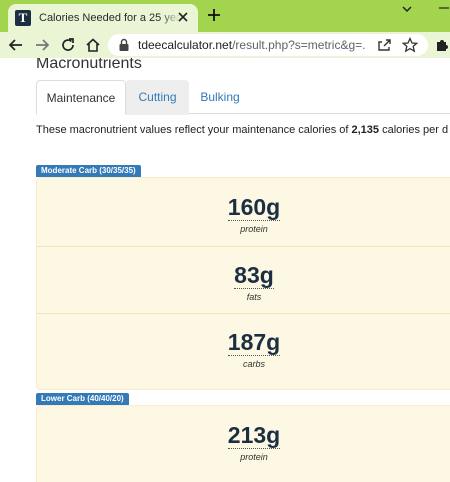 This screenshot has height=482, width=450. I want to click on tab-title: Calories Needed for a 25 year old, so click(110, 18).